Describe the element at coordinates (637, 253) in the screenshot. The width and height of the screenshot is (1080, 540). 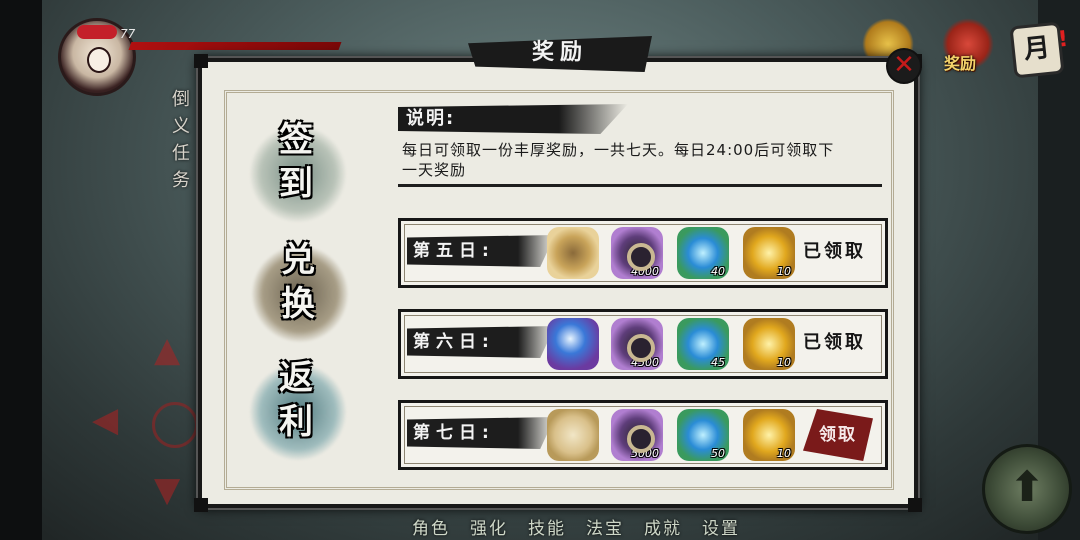
I see `coin-icon: 4000` at that location.